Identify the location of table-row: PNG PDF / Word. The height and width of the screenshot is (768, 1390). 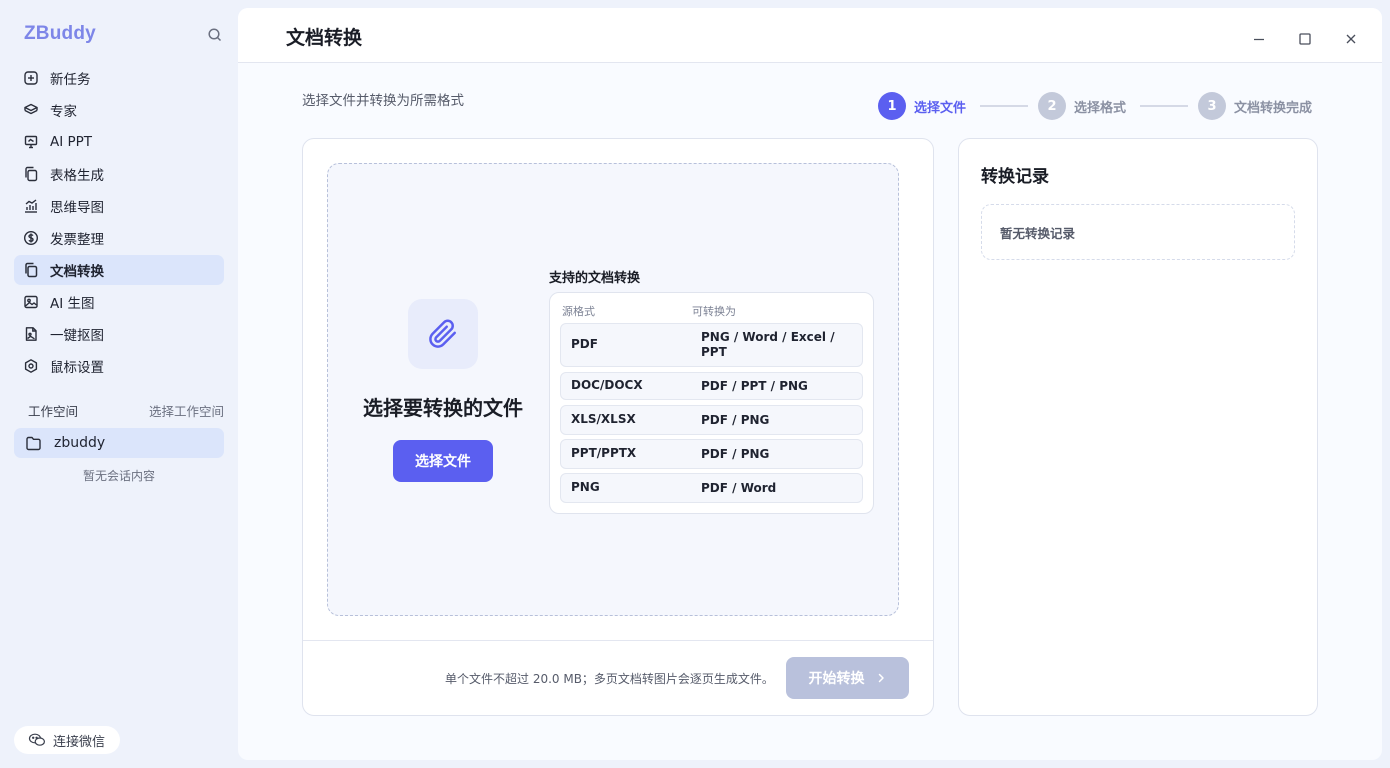
(711, 488).